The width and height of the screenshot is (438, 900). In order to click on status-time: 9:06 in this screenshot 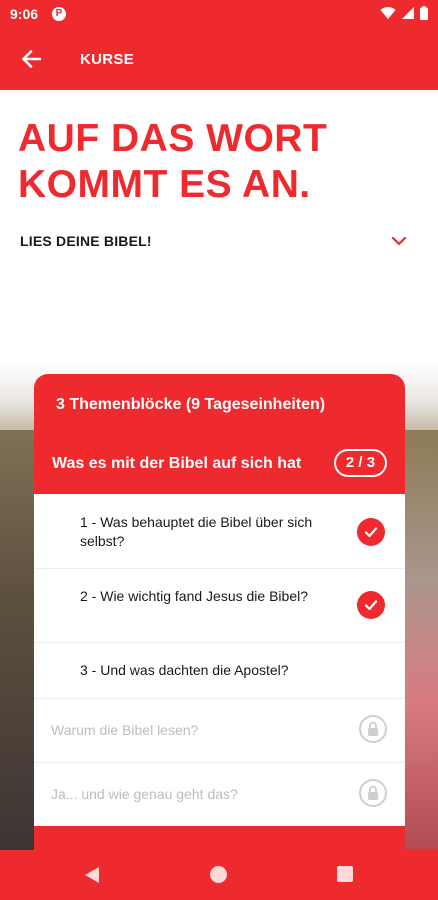, I will do `click(24, 14)`.